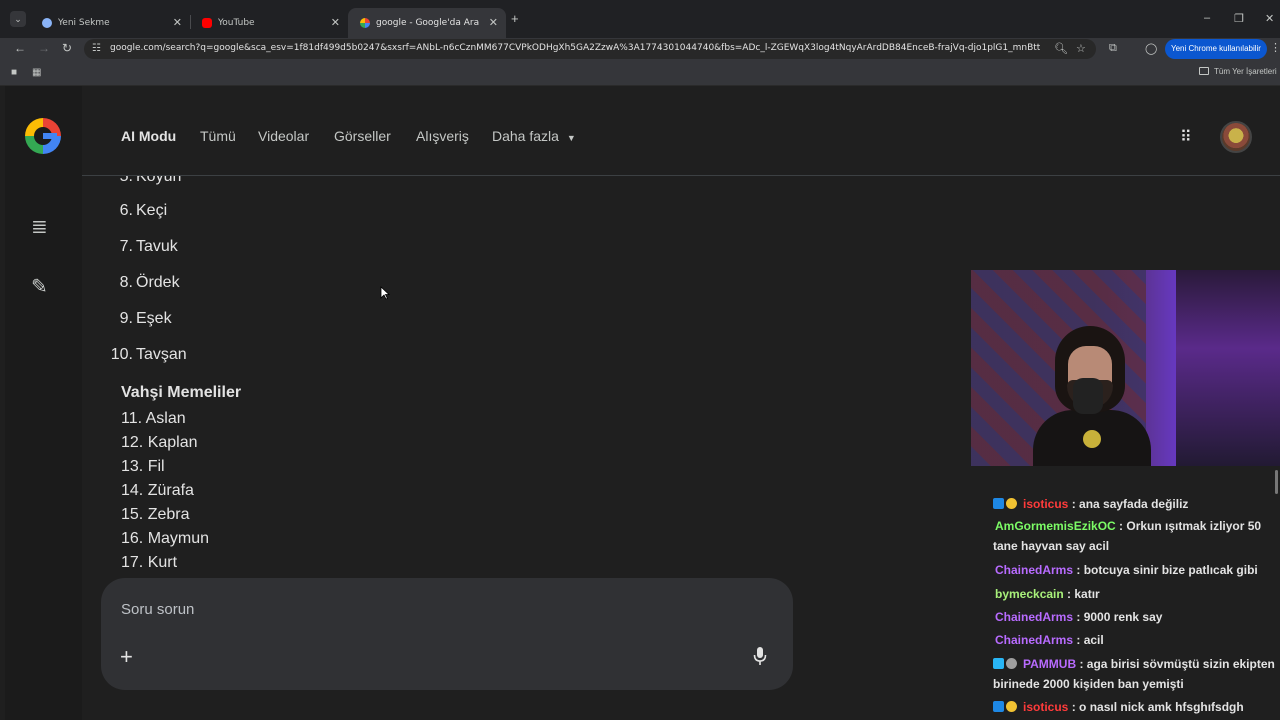  I want to click on chat-text: : katır, so click(1081, 594).